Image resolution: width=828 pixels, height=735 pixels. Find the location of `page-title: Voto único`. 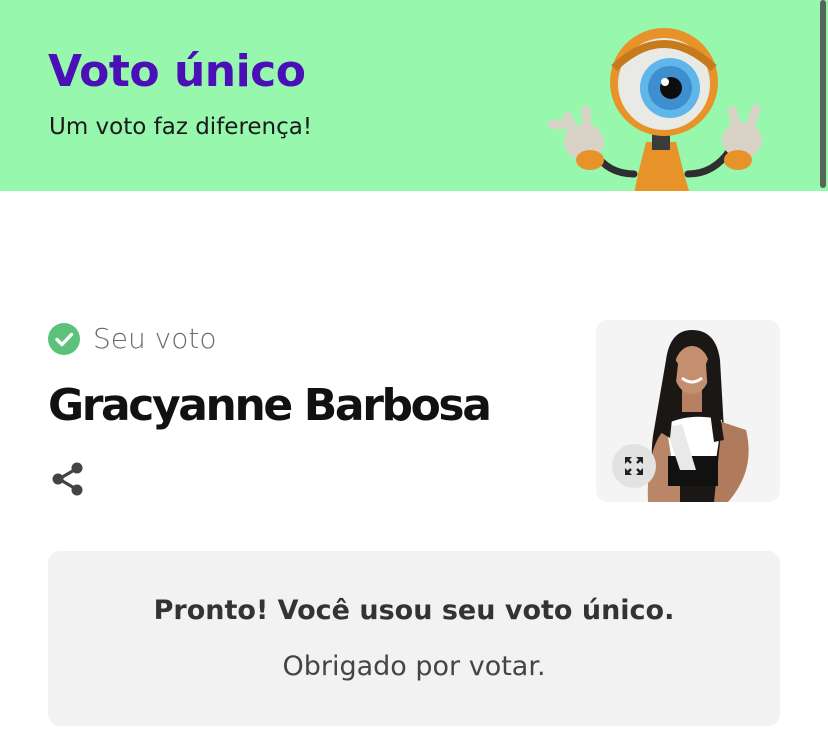

page-title: Voto único is located at coordinates (177, 71).